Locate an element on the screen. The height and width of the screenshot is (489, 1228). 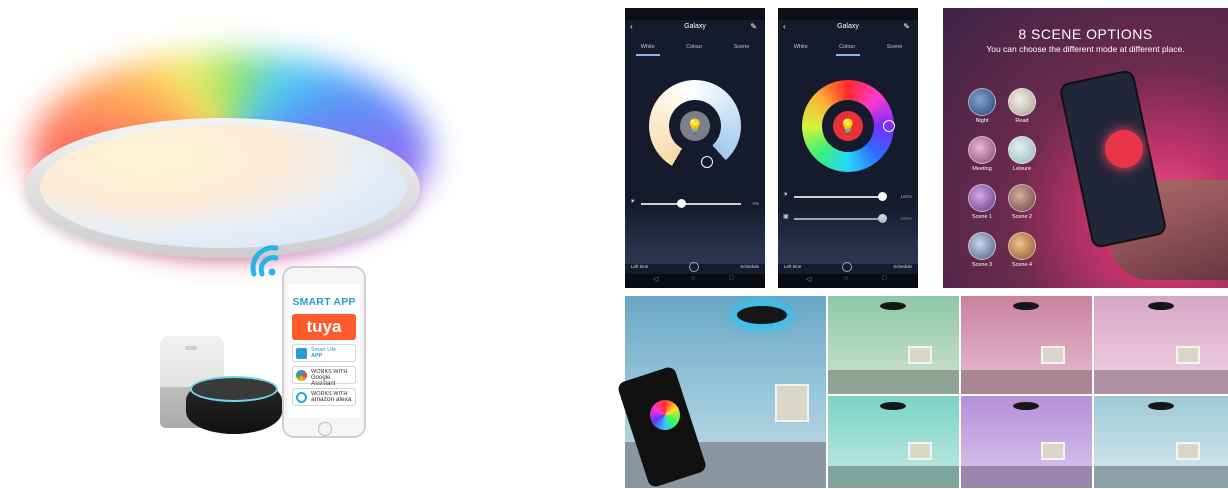
colour-wheel-icon is located at coordinates (665, 415).